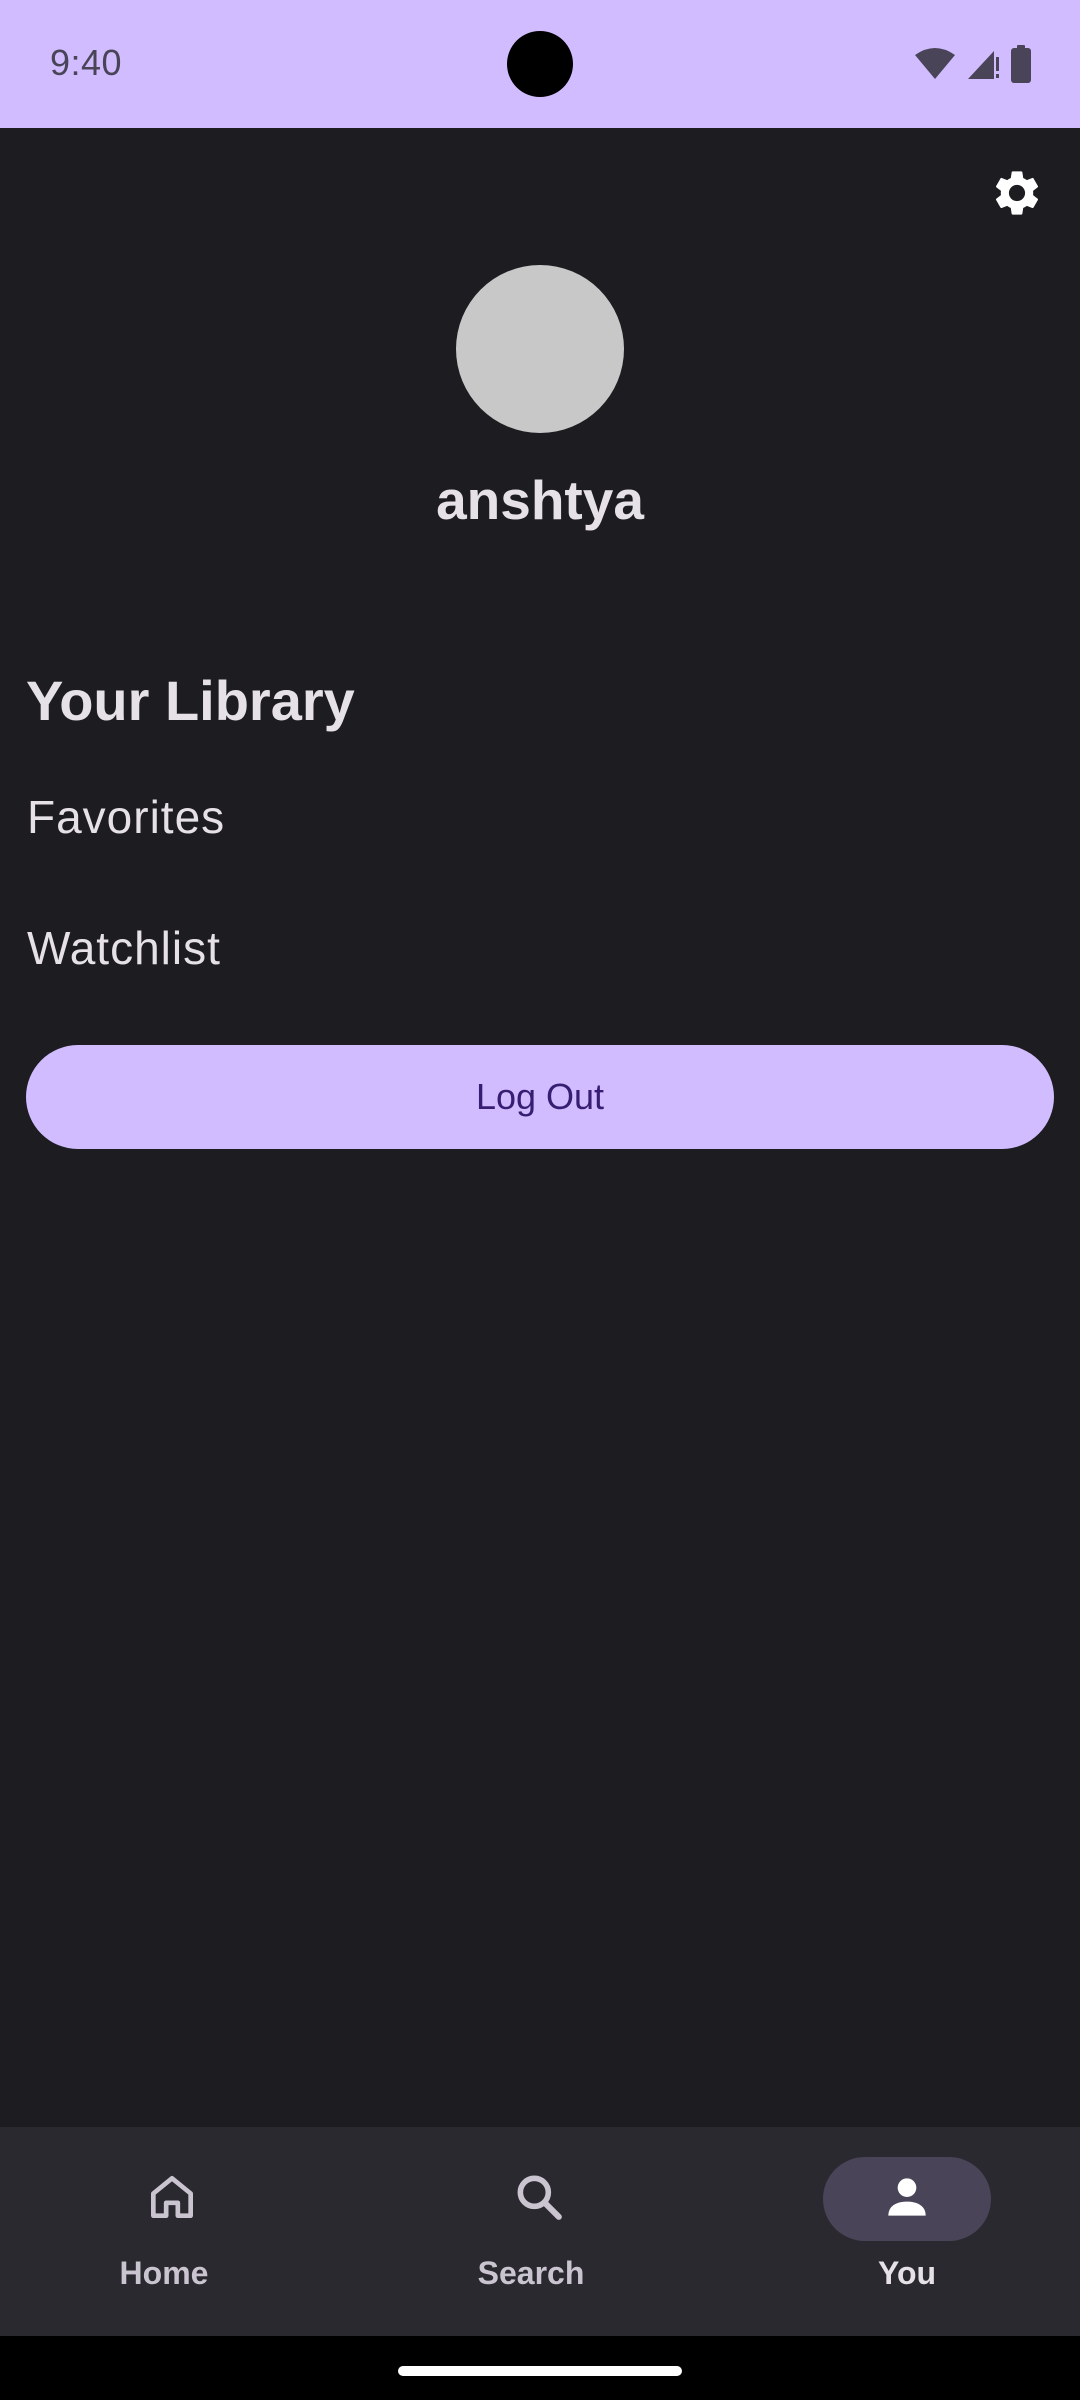  I want to click on nav-pill-you-selected, so click(907, 2199).